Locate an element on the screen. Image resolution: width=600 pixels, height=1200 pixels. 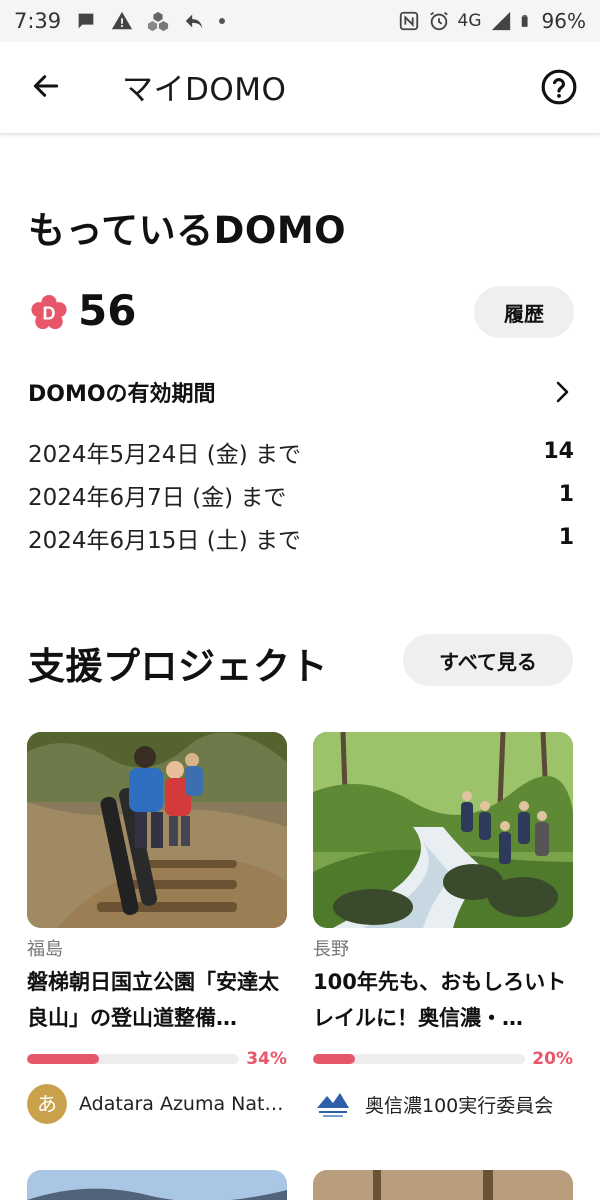
status-time: 7:39 is located at coordinates (38, 21).